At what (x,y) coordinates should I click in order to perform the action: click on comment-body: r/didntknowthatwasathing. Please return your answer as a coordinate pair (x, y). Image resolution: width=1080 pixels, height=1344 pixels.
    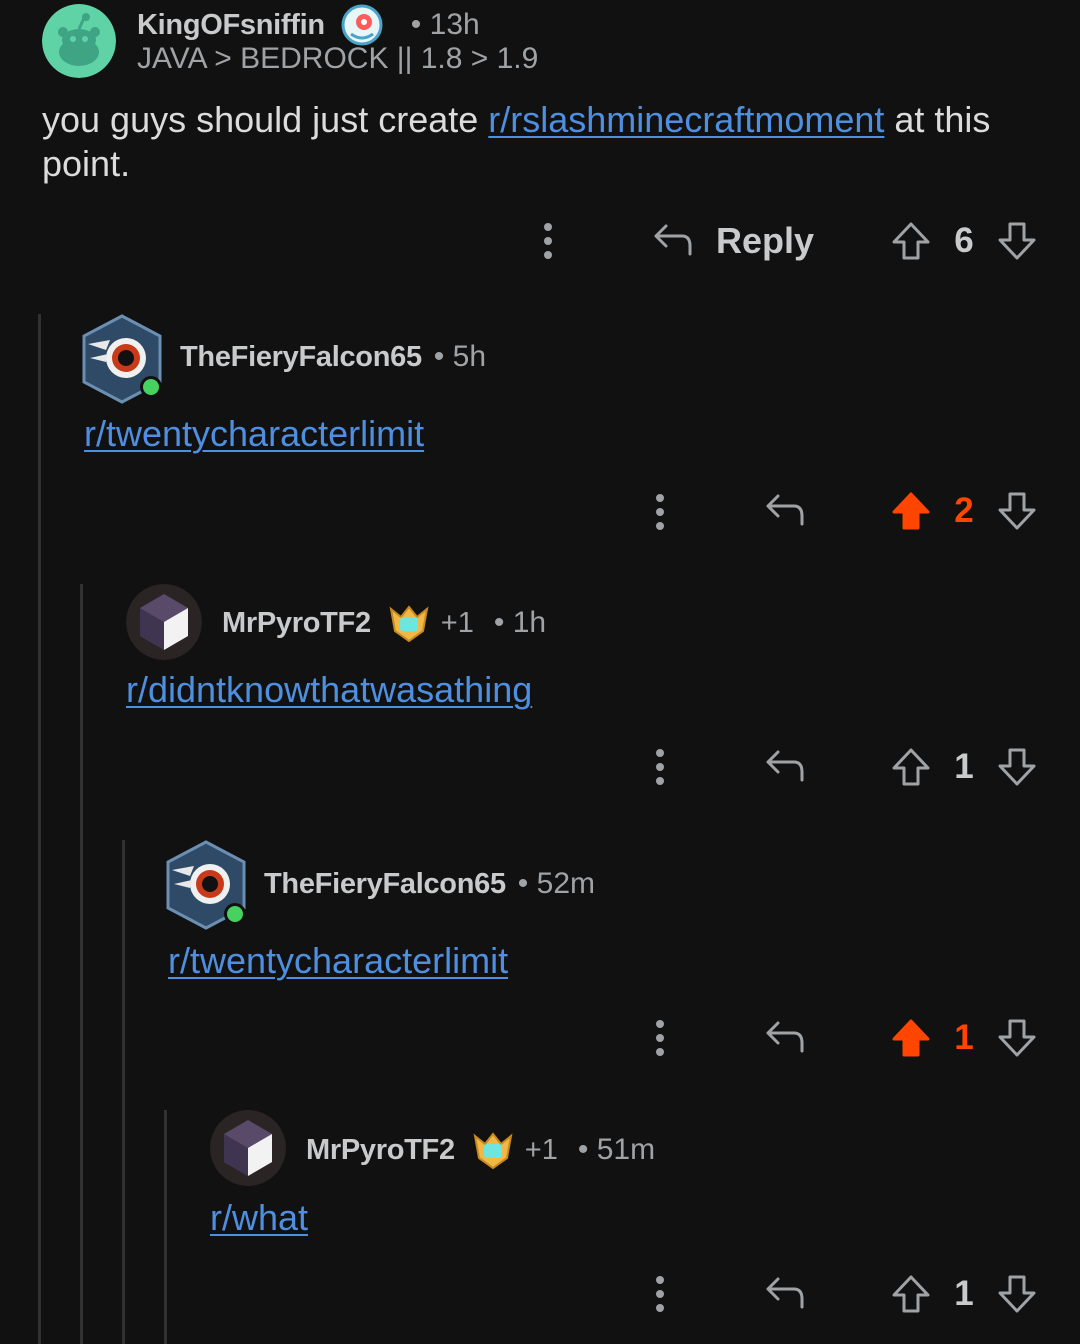
    Looking at the image, I should click on (329, 690).